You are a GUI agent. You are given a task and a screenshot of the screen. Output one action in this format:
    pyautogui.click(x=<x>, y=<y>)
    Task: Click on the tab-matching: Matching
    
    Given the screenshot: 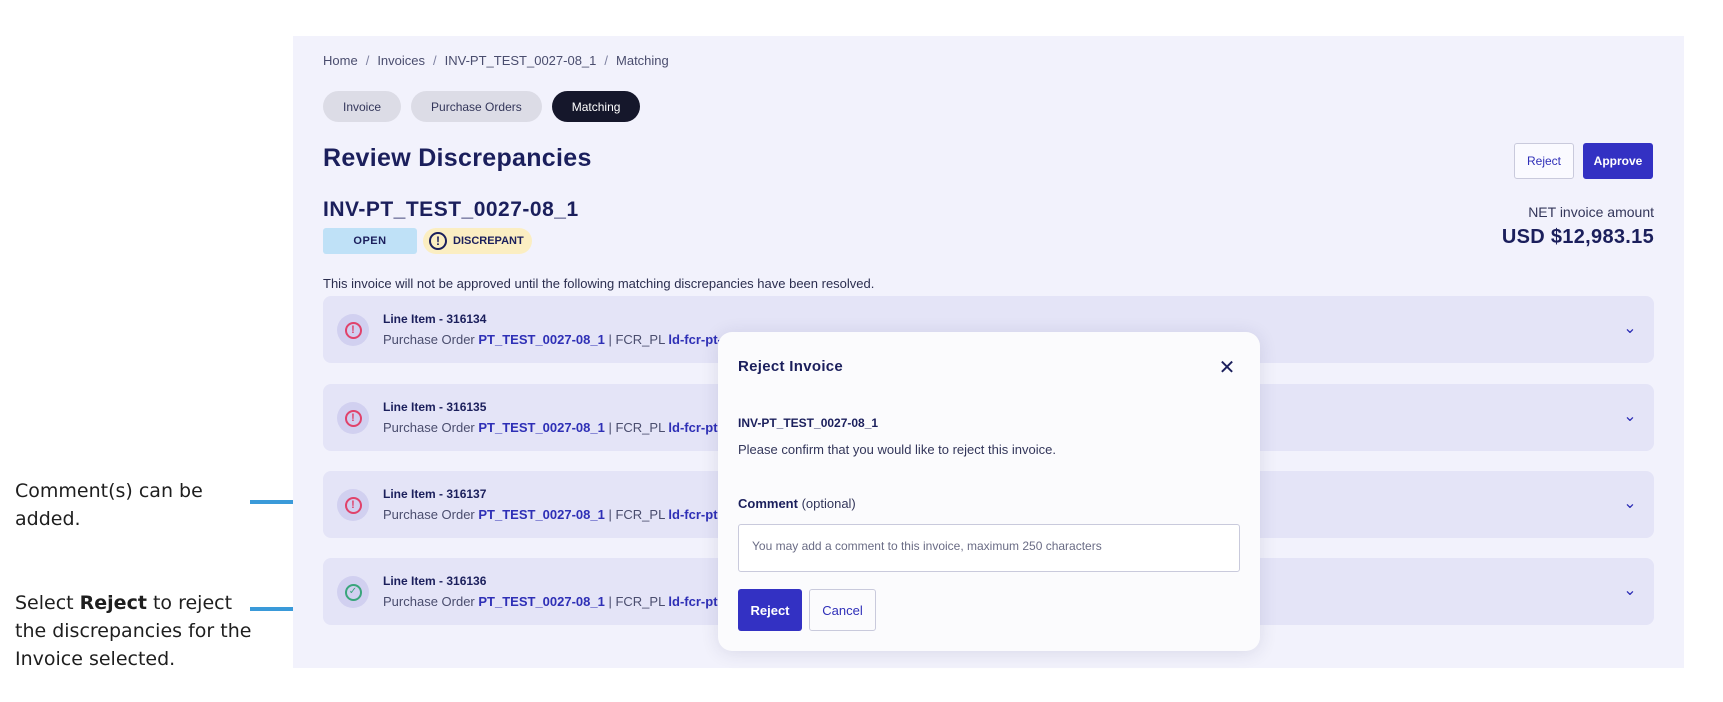 What is the action you would take?
    pyautogui.click(x=596, y=106)
    